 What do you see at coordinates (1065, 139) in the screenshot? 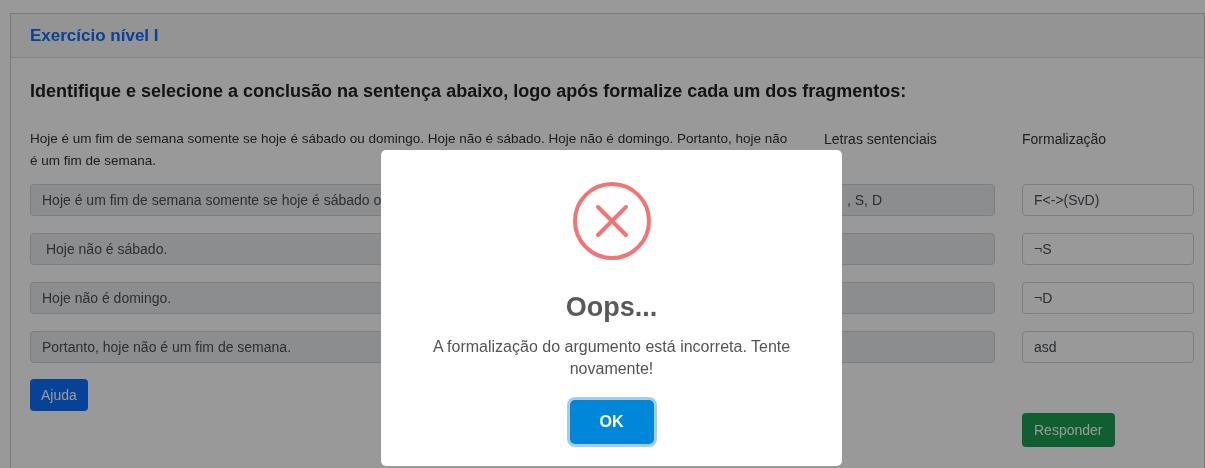
I see `column-header: Formalização` at bounding box center [1065, 139].